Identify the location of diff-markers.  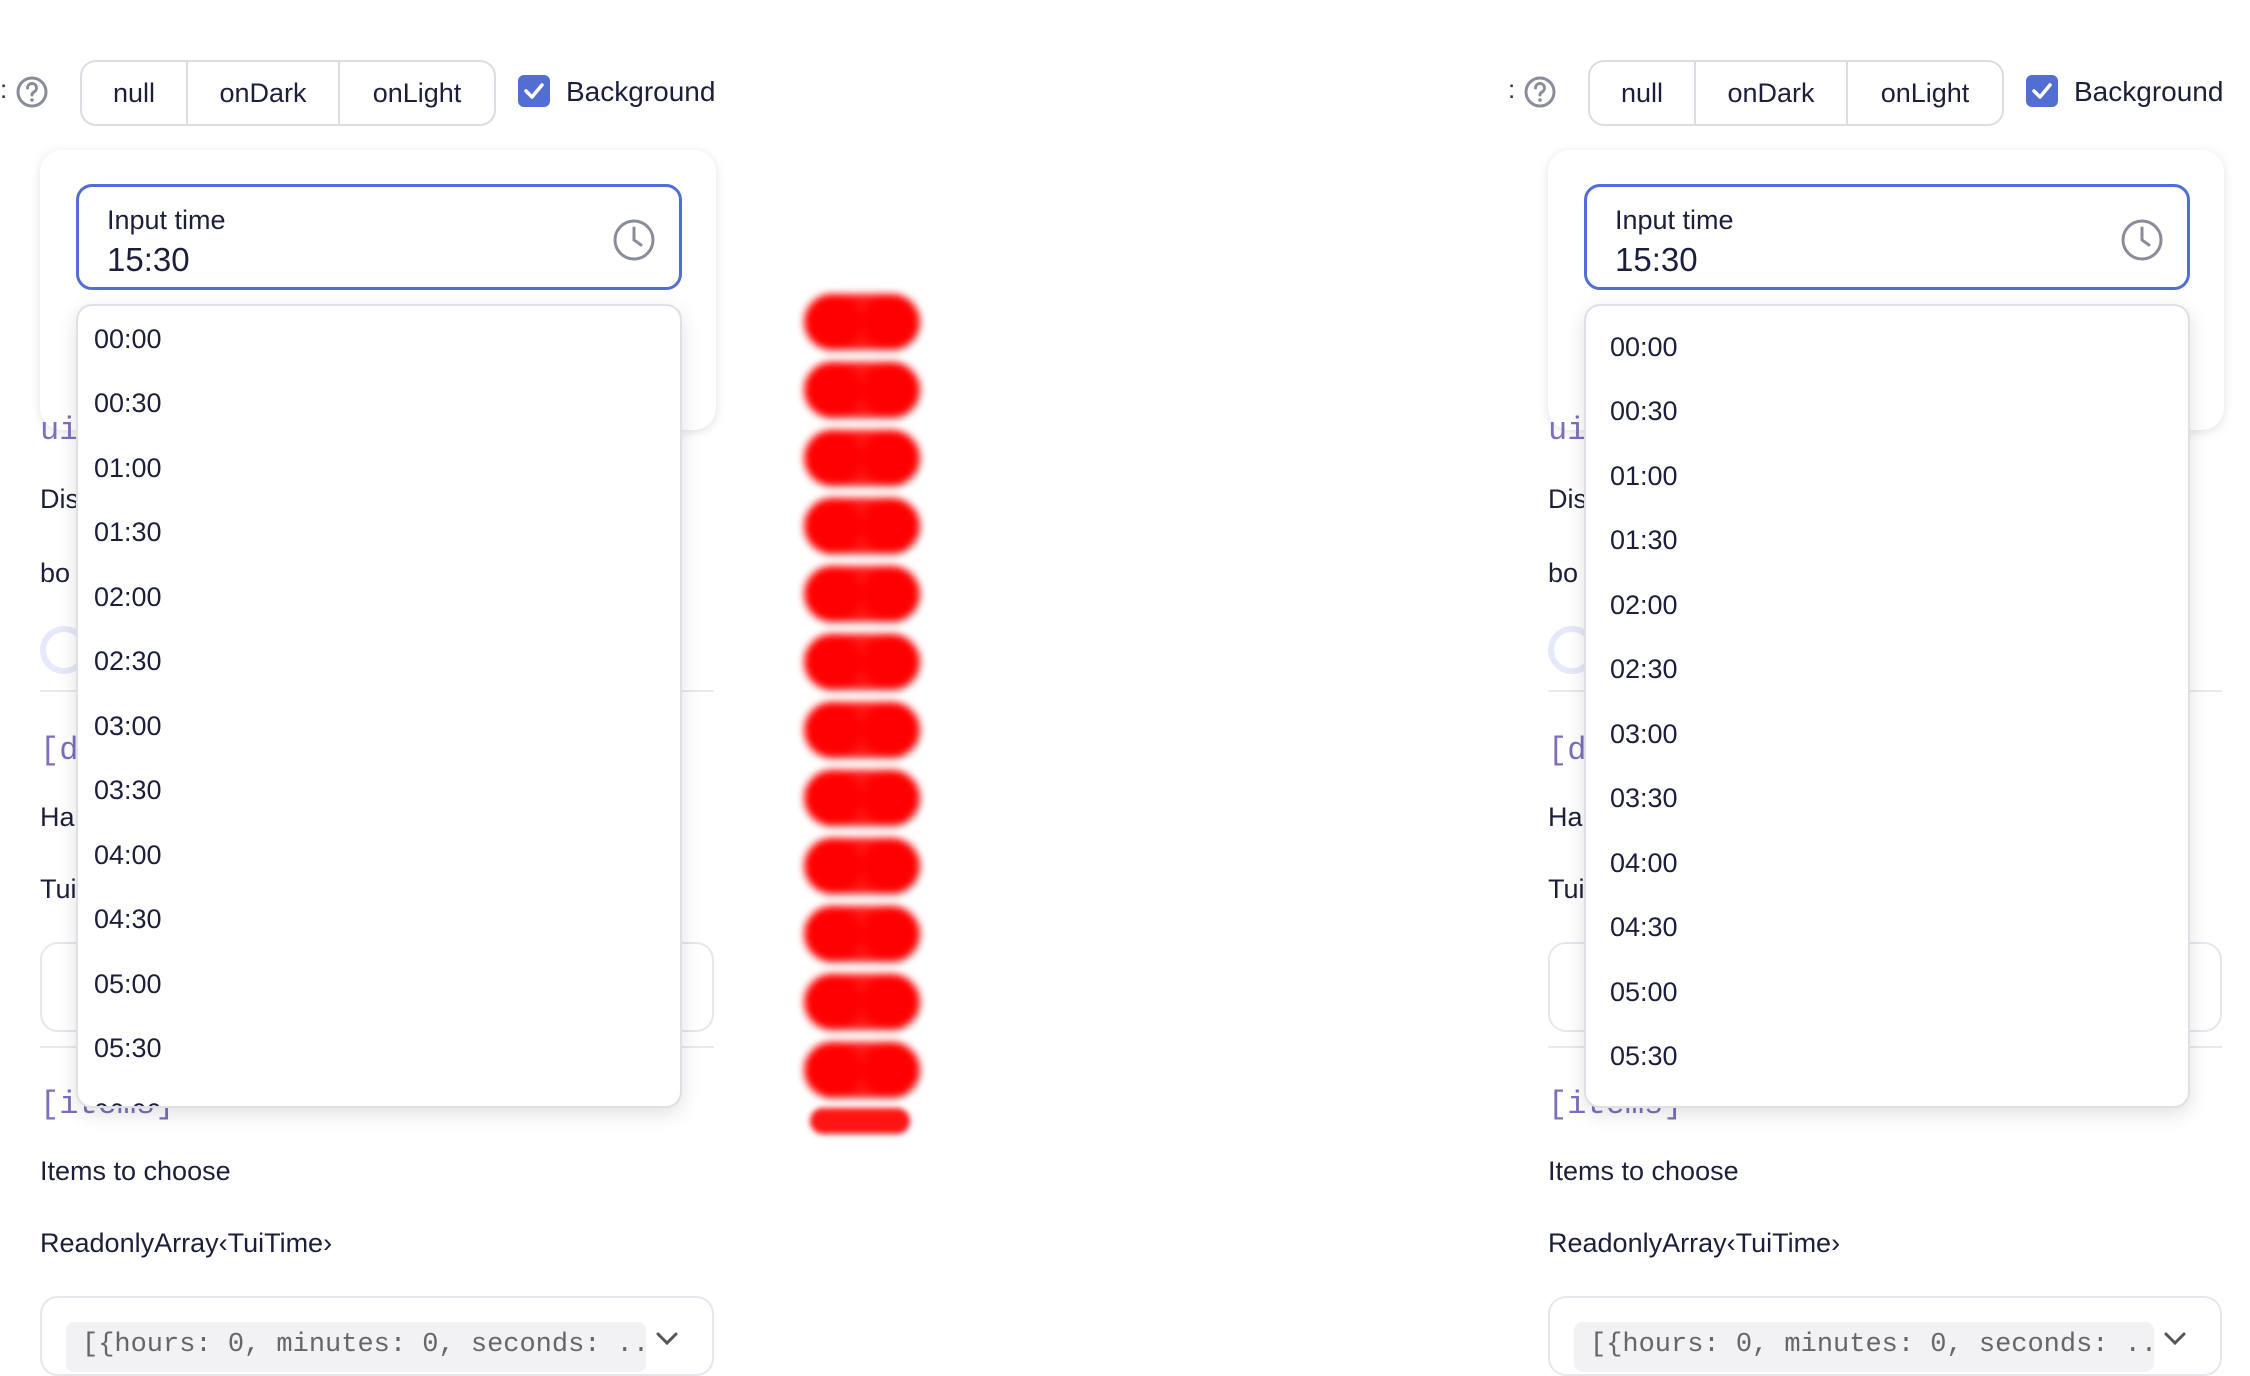
(863, 717).